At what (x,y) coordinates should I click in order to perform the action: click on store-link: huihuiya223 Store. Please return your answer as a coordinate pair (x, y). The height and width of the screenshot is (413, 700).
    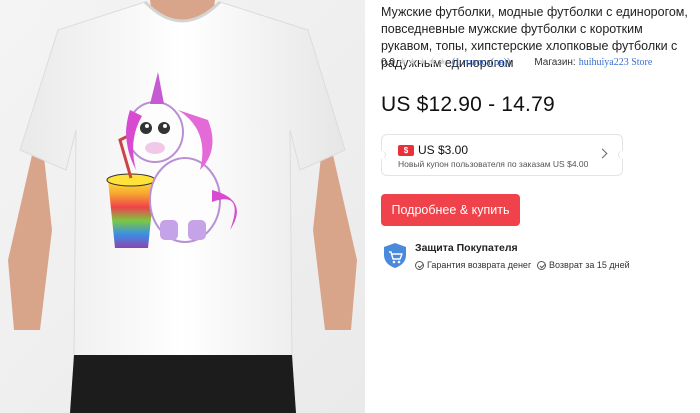
    Looking at the image, I should click on (616, 63).